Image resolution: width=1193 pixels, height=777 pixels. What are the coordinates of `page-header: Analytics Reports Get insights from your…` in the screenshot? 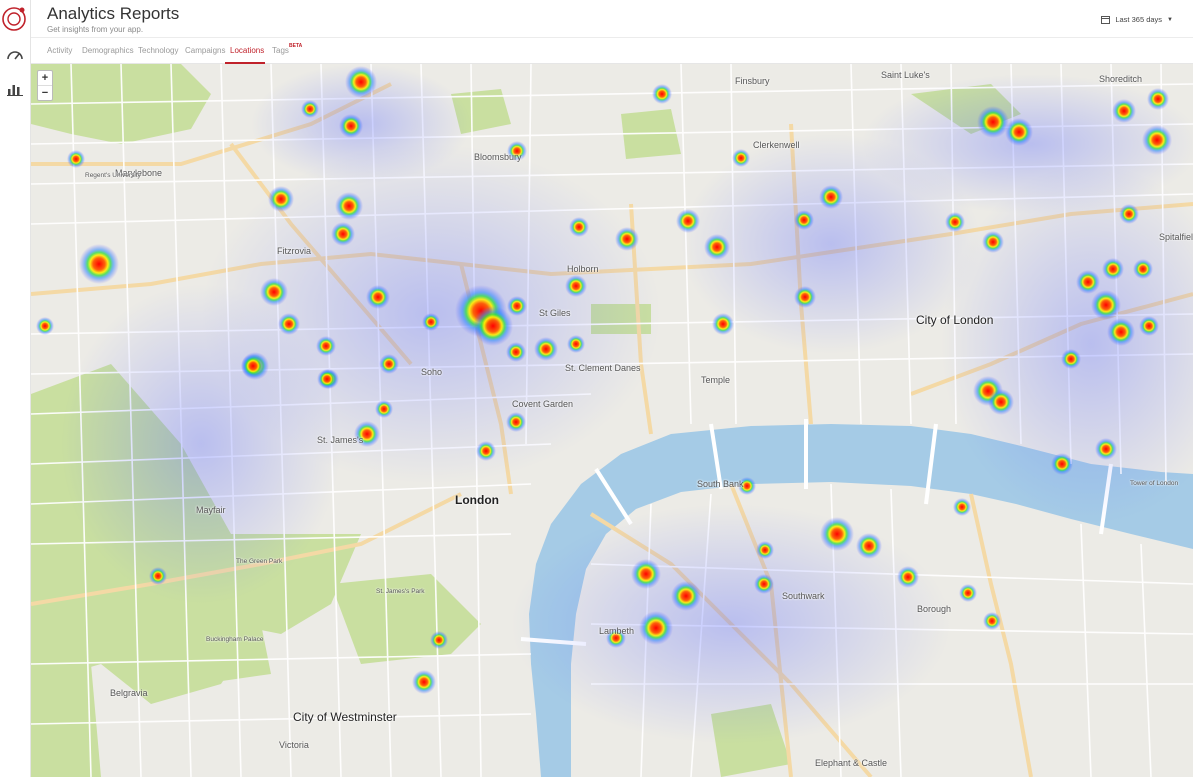 It's located at (612, 19).